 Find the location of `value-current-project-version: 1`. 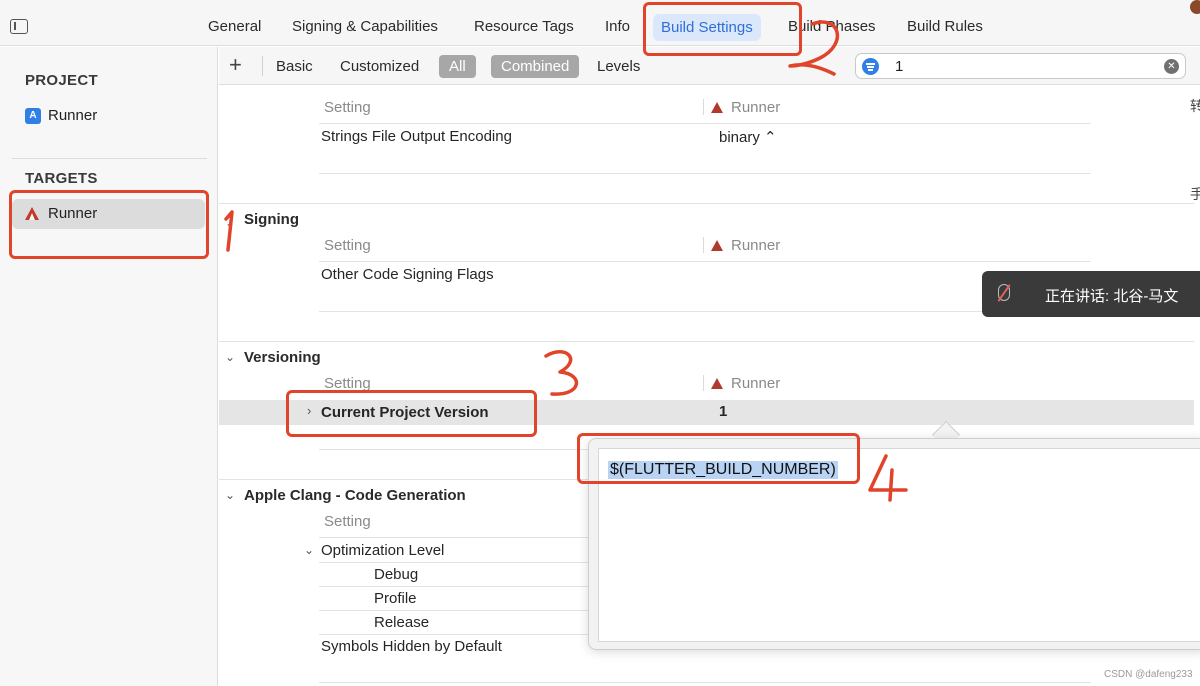

value-current-project-version: 1 is located at coordinates (723, 411).